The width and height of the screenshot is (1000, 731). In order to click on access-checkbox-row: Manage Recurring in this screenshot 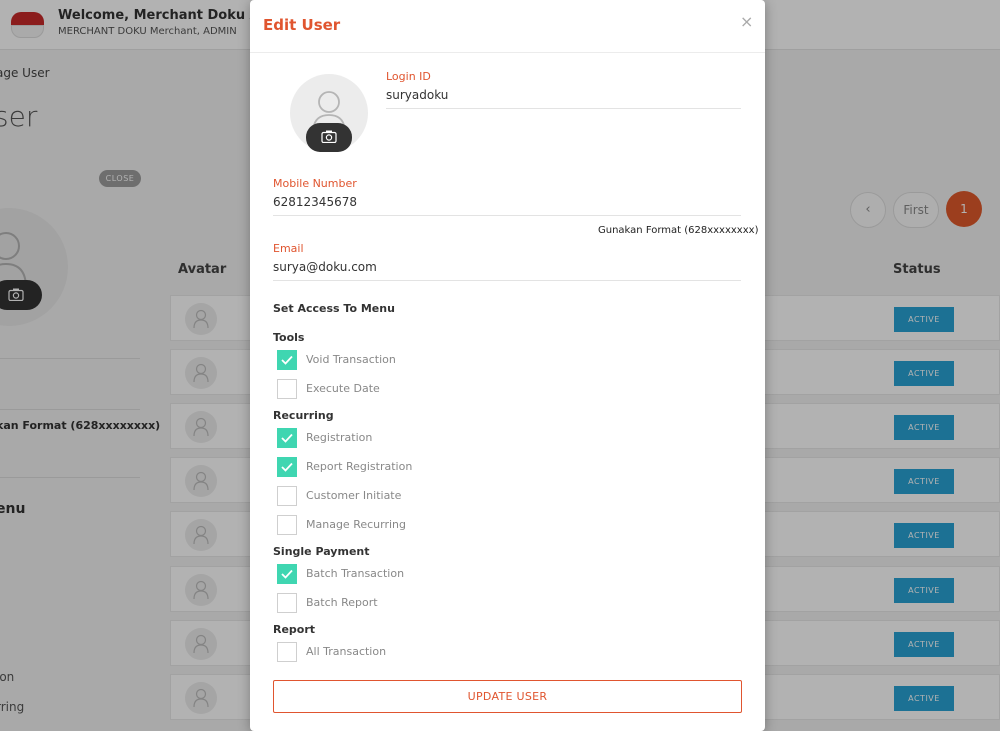, I will do `click(397, 525)`.